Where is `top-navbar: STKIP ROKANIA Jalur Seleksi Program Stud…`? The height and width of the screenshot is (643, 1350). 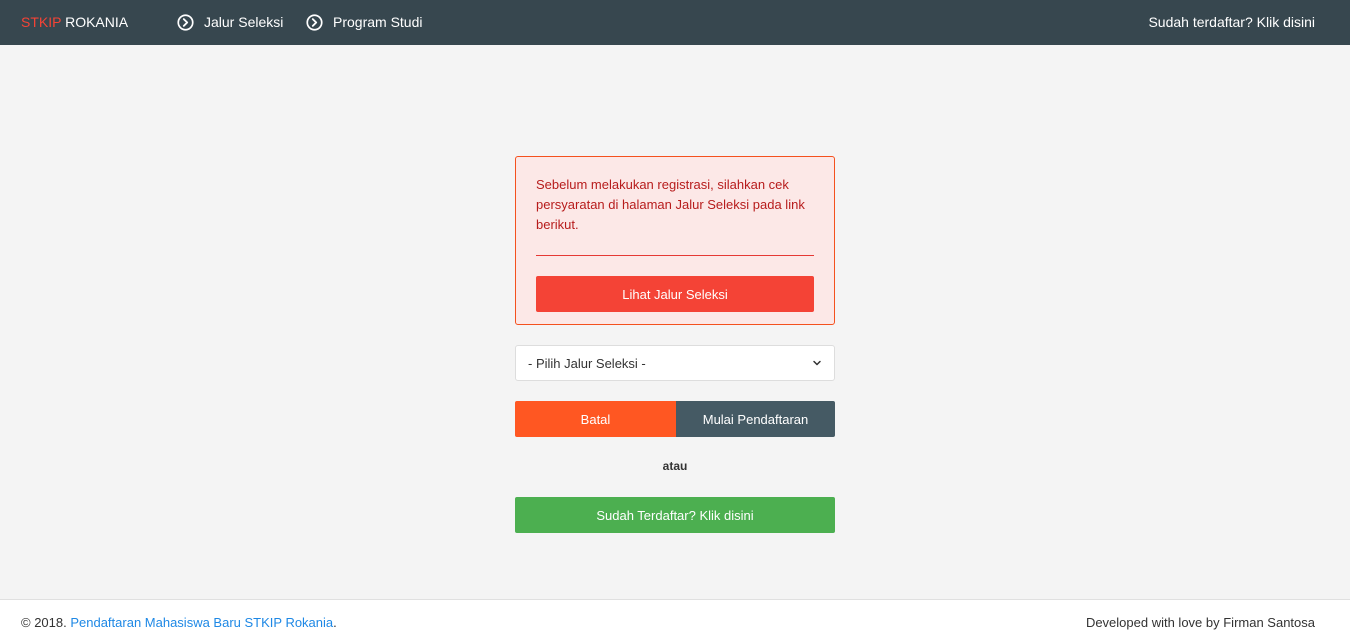
top-navbar: STKIP ROKANIA Jalur Seleksi Program Stud… is located at coordinates (675, 22).